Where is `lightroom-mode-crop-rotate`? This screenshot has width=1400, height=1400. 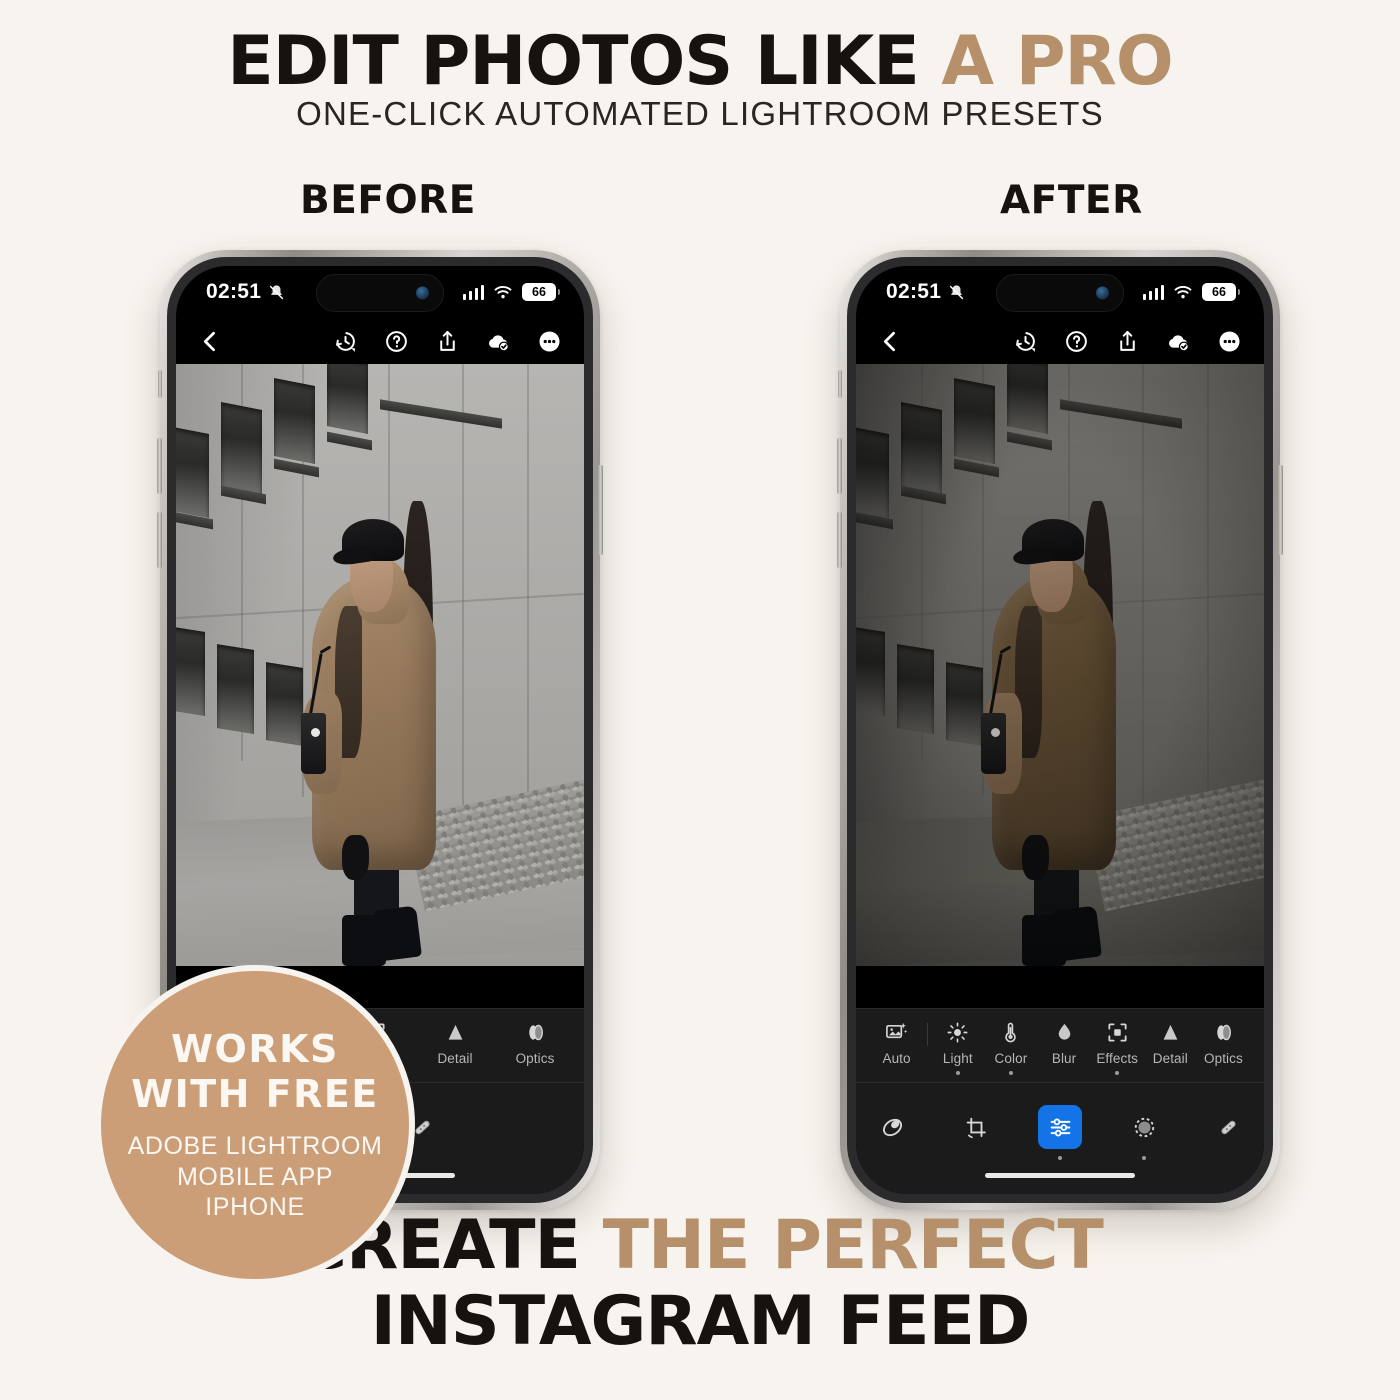
lightroom-mode-crop-rotate is located at coordinates (976, 1127).